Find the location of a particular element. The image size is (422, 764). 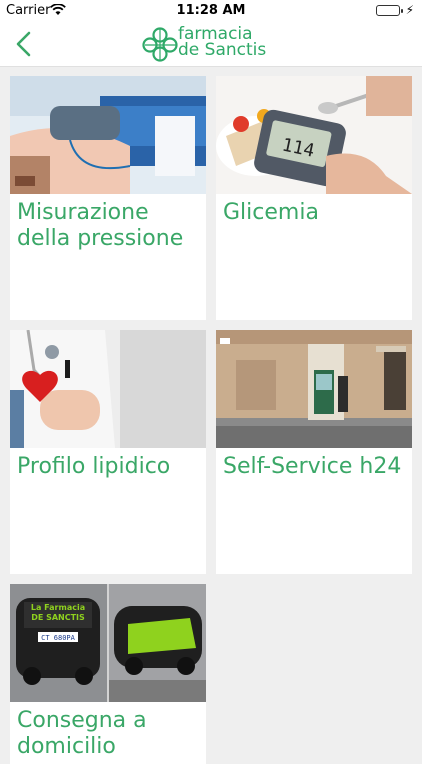

service-card-glicemia: 114 Glicemia is located at coordinates (314, 198).